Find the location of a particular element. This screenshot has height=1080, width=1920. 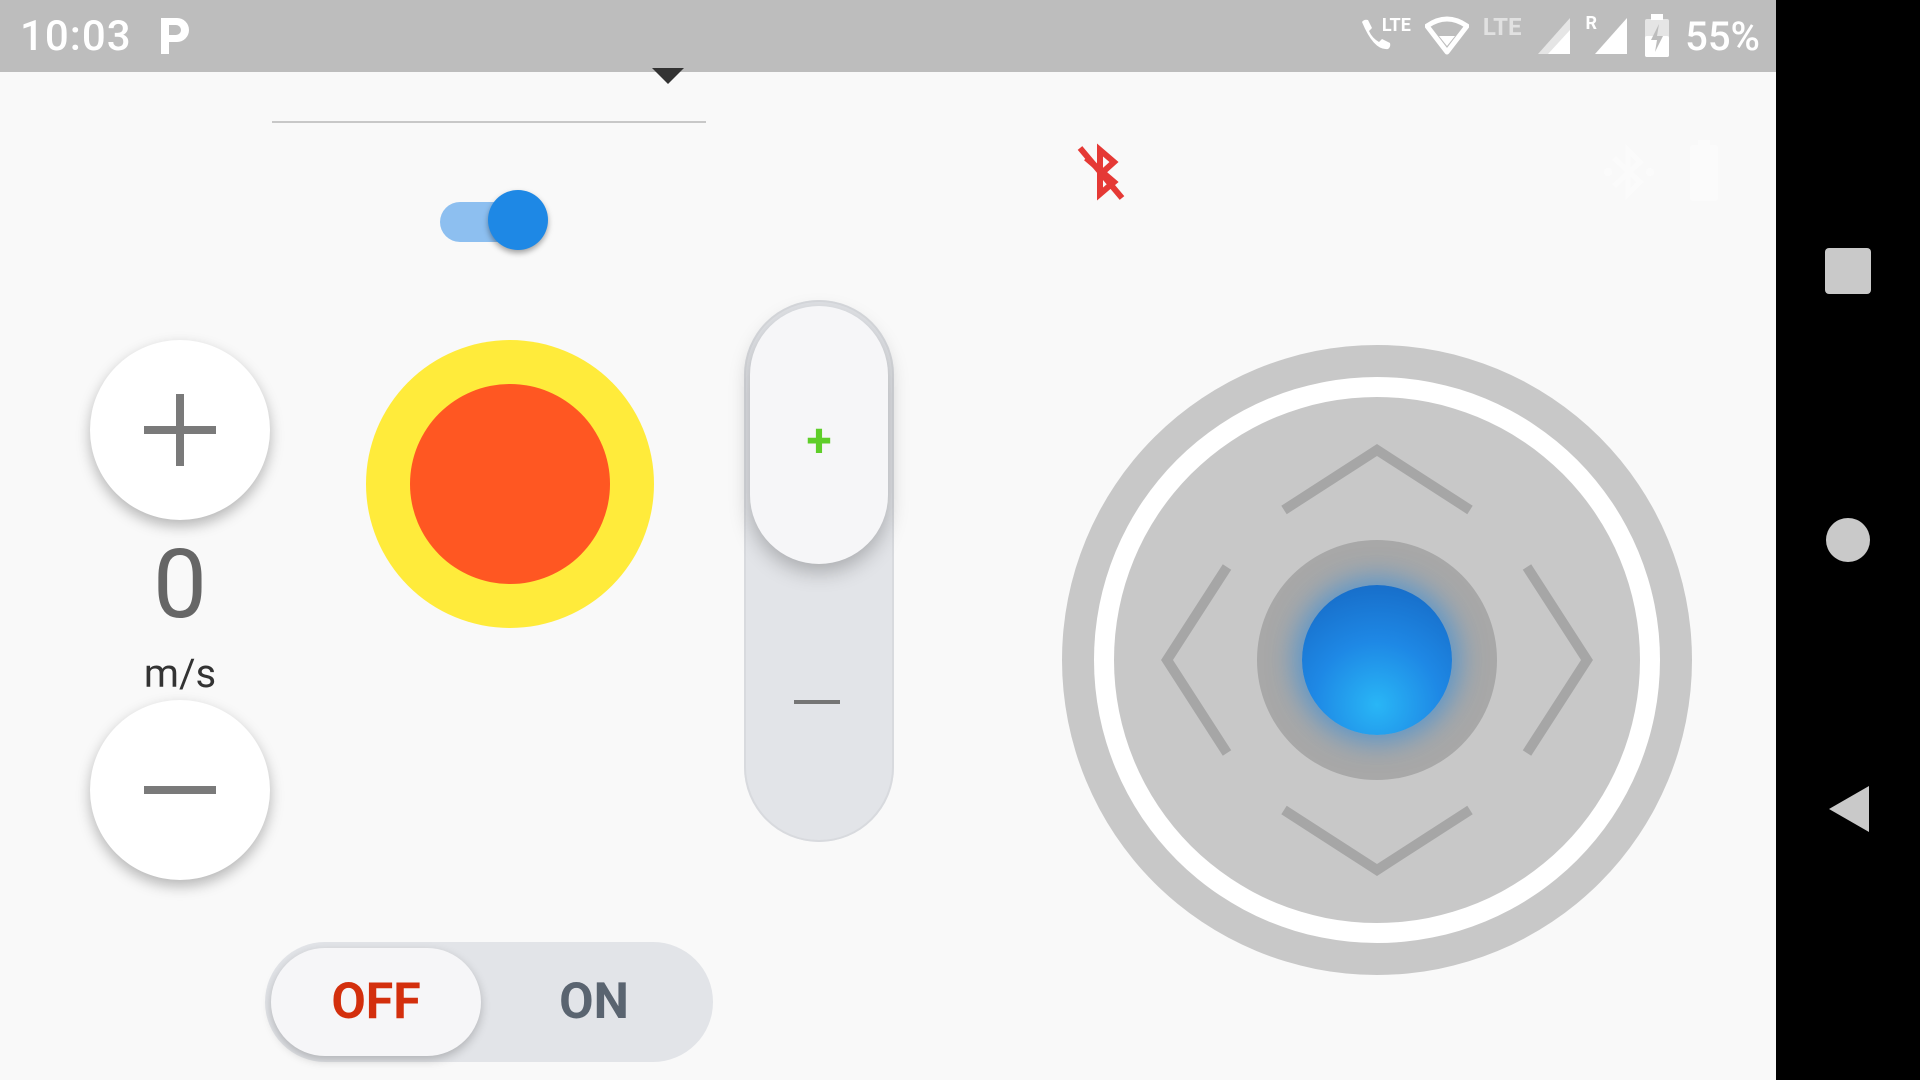

bluetooth-disabled-icon is located at coordinates (1101, 172).